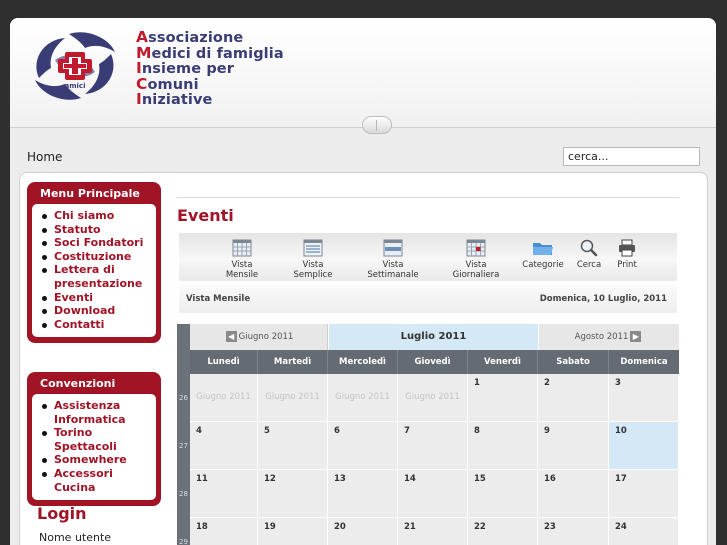  I want to click on current-month-label: Luglio 2011, so click(433, 337).